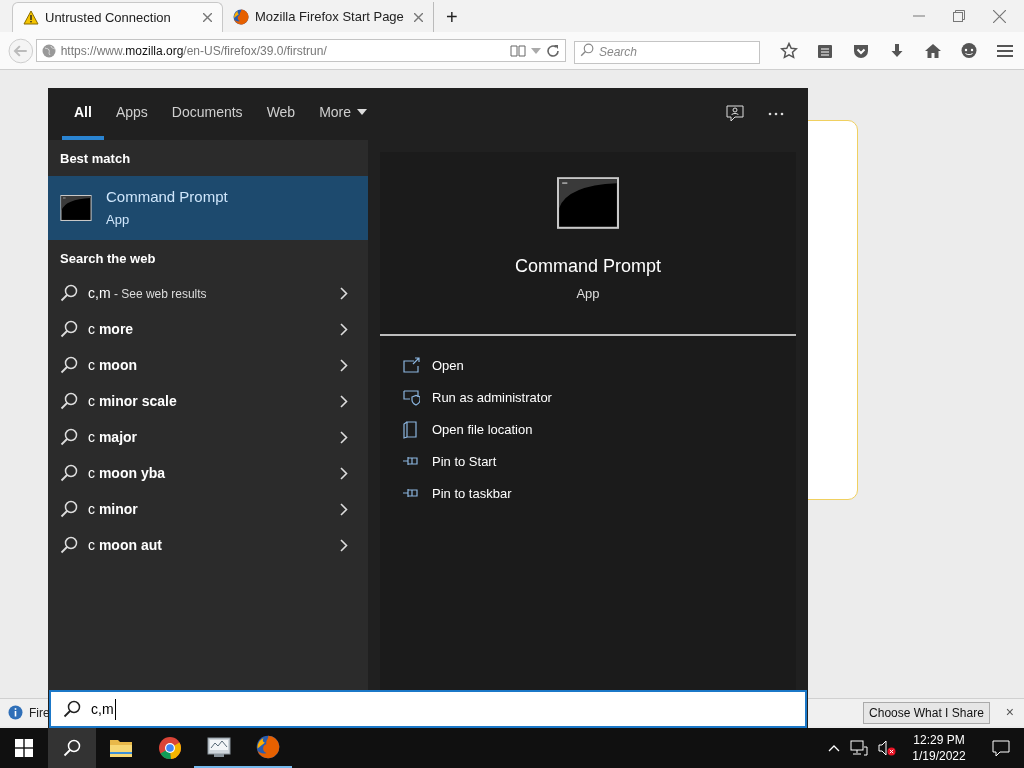 The width and height of the screenshot is (1024, 768). What do you see at coordinates (108, 258) in the screenshot?
I see `section-heading: Search the web` at bounding box center [108, 258].